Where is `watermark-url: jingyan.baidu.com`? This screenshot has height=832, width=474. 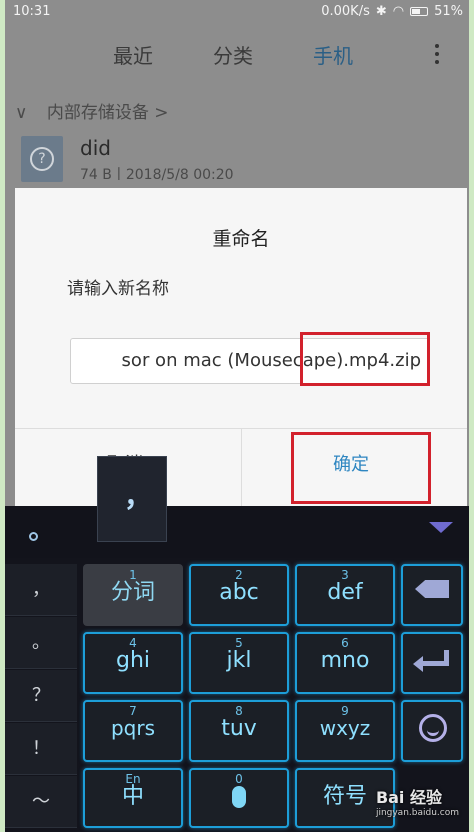 watermark-url: jingyan.baidu.com is located at coordinates (417, 813).